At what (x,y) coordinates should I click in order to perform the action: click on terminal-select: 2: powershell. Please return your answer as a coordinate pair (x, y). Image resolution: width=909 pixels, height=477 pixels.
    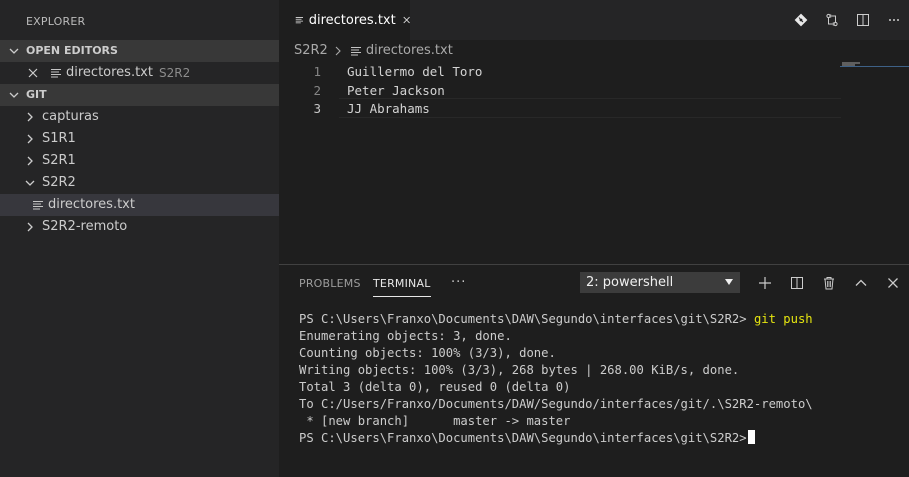
    Looking at the image, I should click on (660, 282).